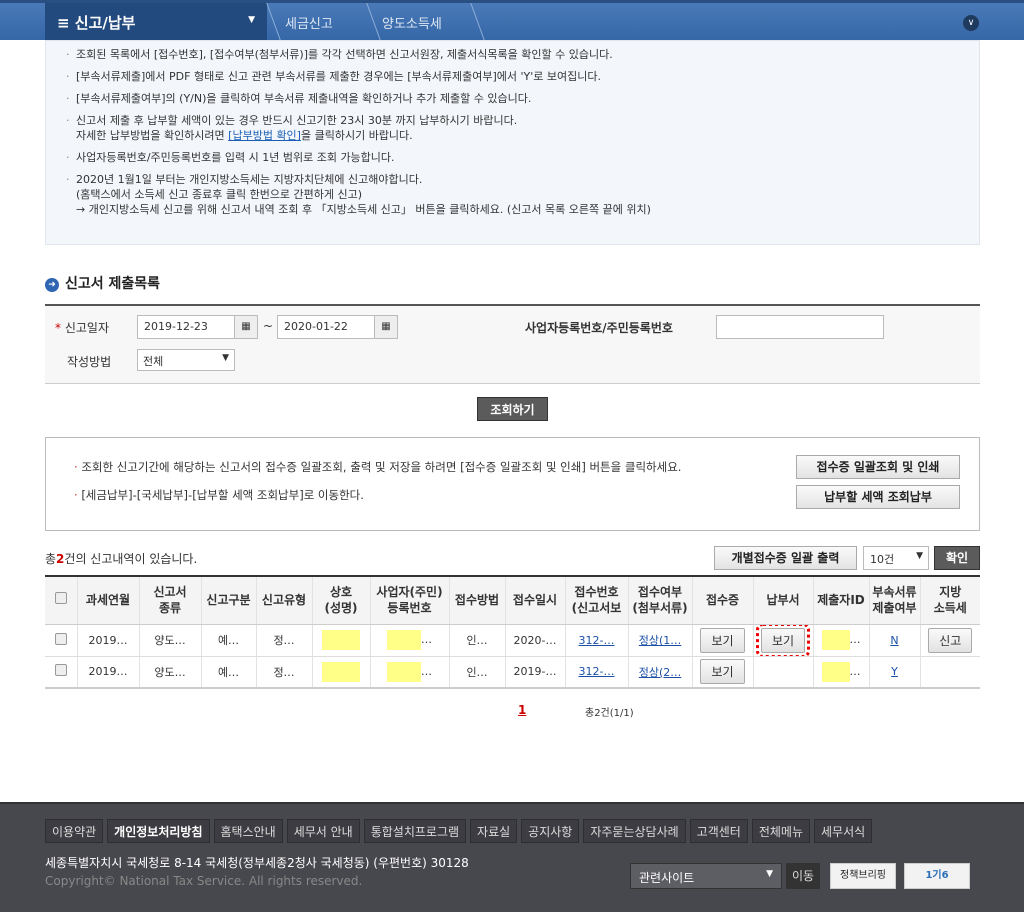  What do you see at coordinates (803, 876) in the screenshot?
I see `go-button: 이동` at bounding box center [803, 876].